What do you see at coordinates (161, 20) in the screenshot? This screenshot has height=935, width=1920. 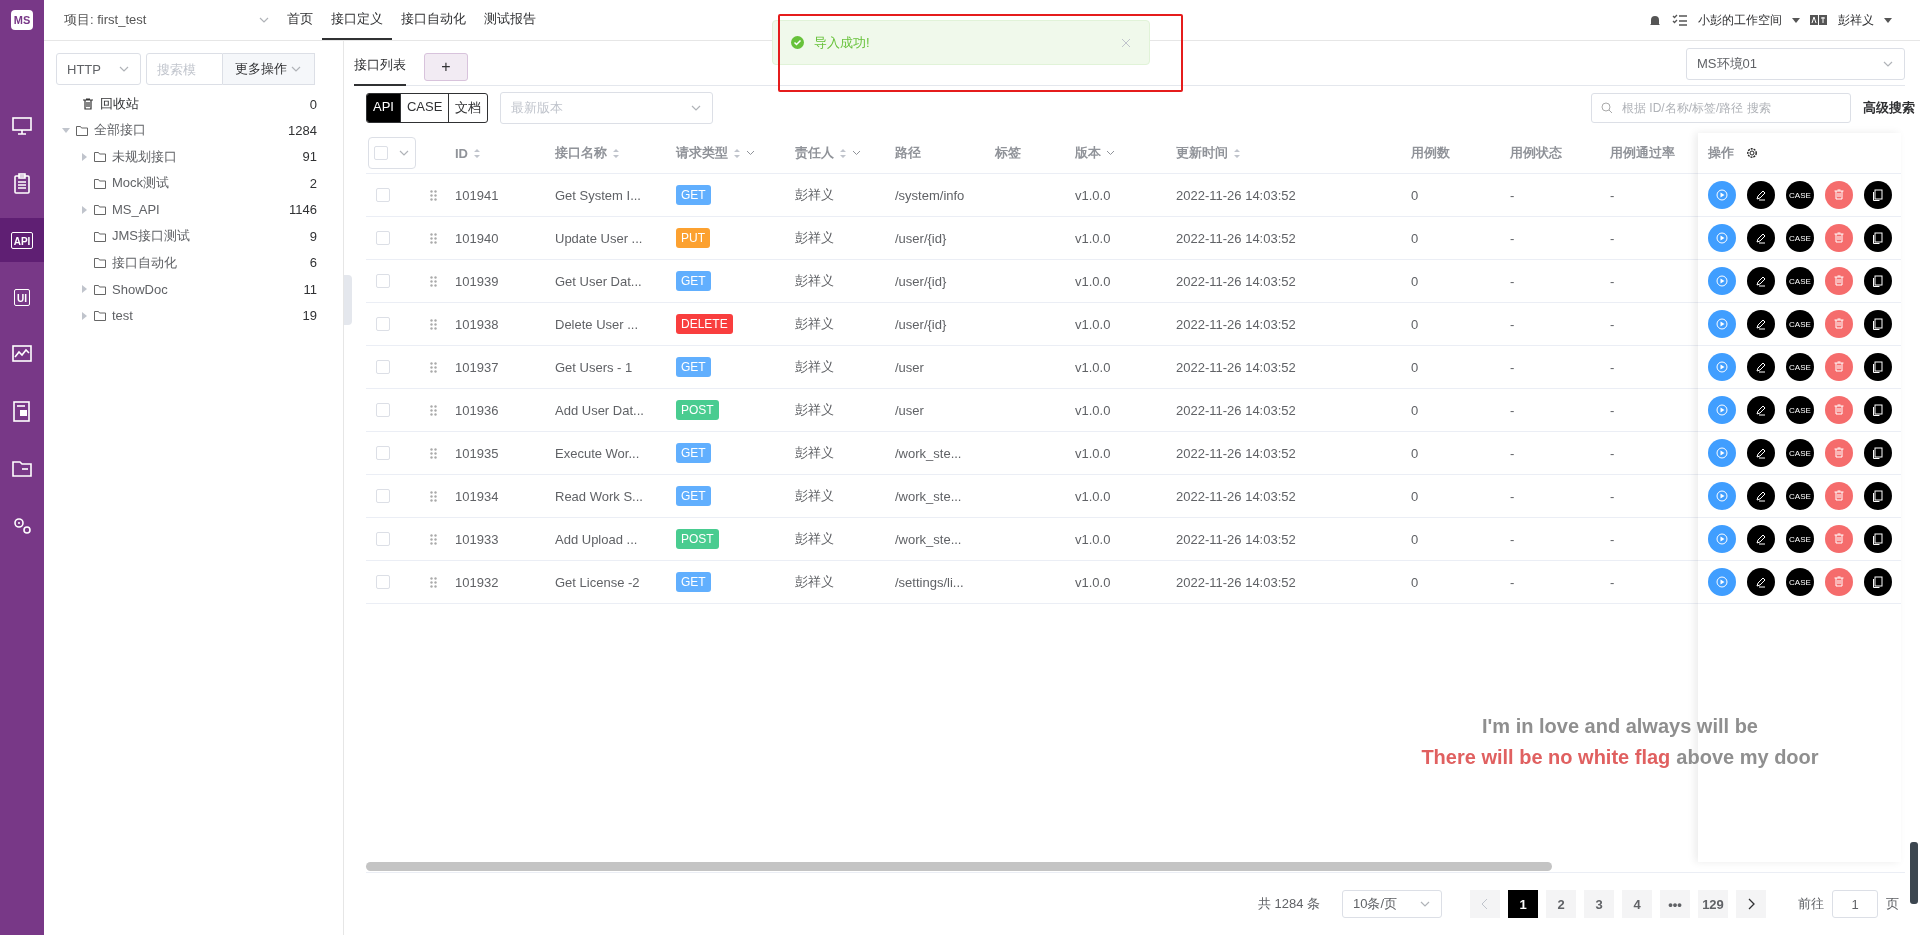 I see `project-select: 项目: first_test` at bounding box center [161, 20].